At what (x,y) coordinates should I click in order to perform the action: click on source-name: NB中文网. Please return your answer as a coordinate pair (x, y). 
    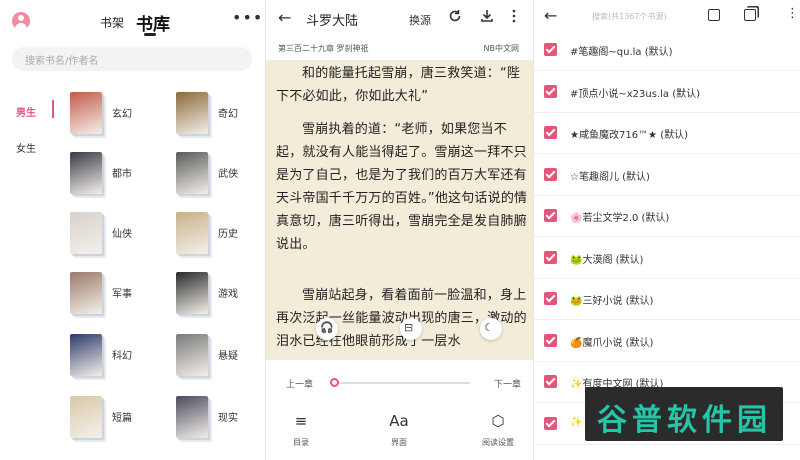
    Looking at the image, I should click on (501, 48).